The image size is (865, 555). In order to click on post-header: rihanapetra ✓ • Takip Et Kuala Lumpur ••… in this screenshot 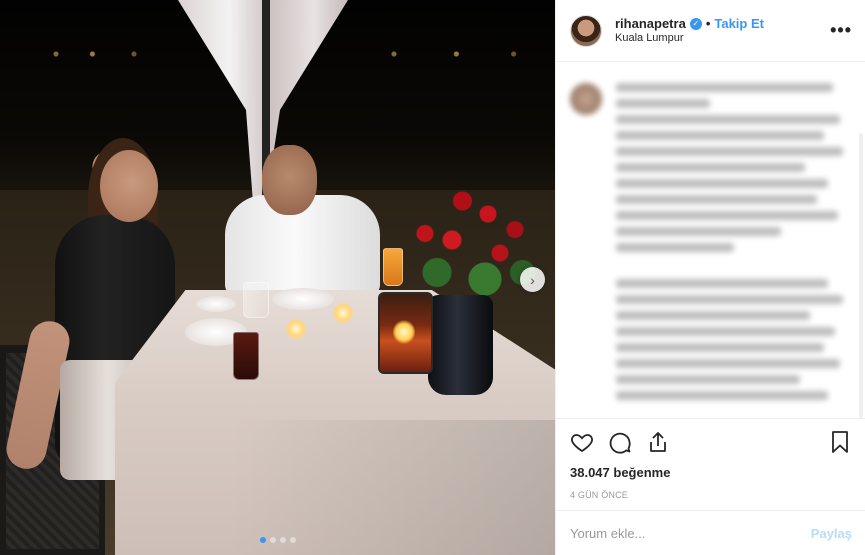, I will do `click(710, 31)`.